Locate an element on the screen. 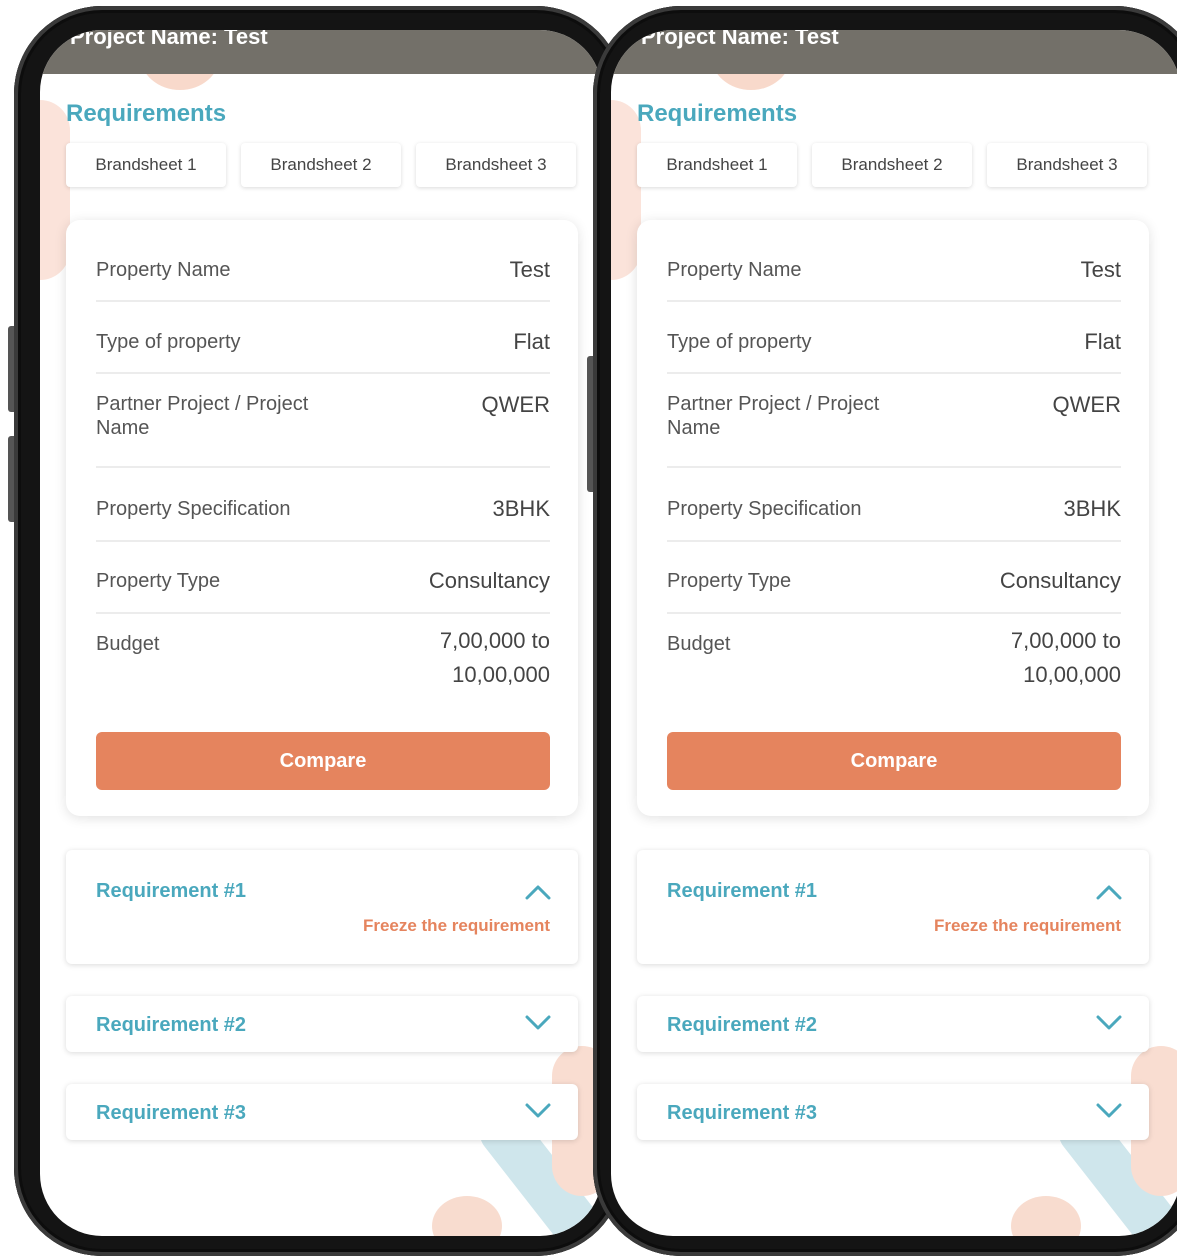 Image resolution: width=1177 pixels, height=1259 pixels. side-button is located at coordinates (590, 424).